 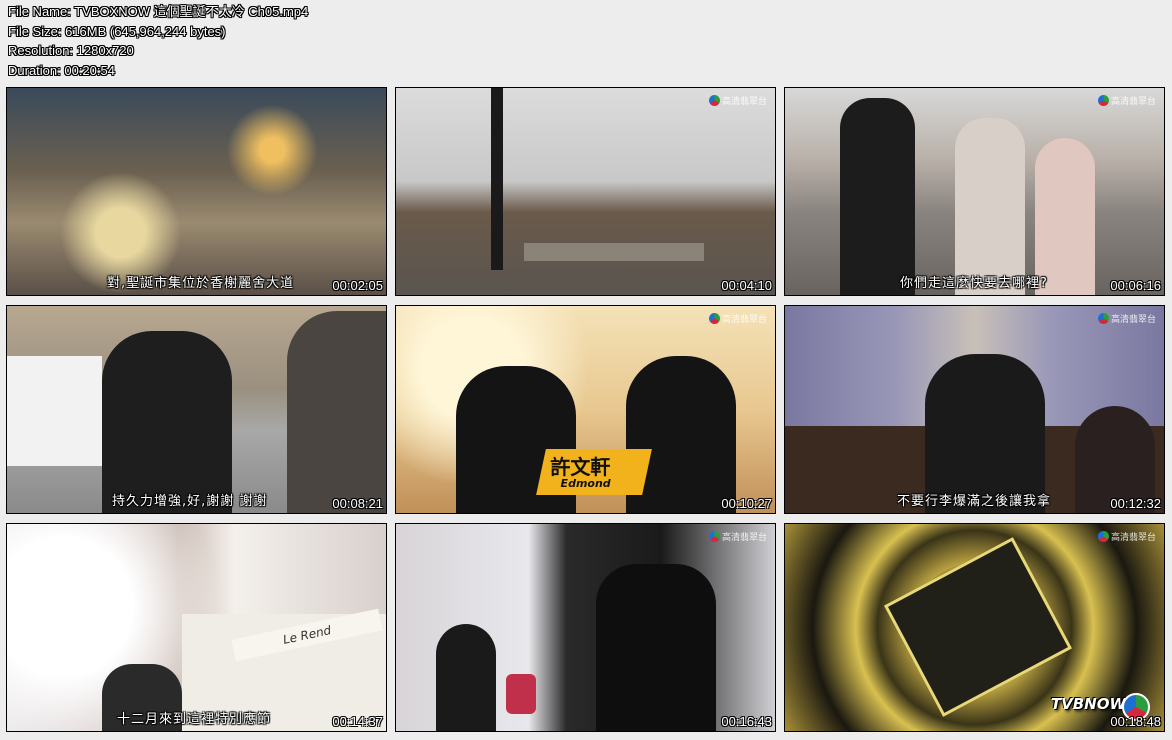 I want to click on subtitle: 持久力增強,好,謝謝 謝謝, so click(x=190, y=501).